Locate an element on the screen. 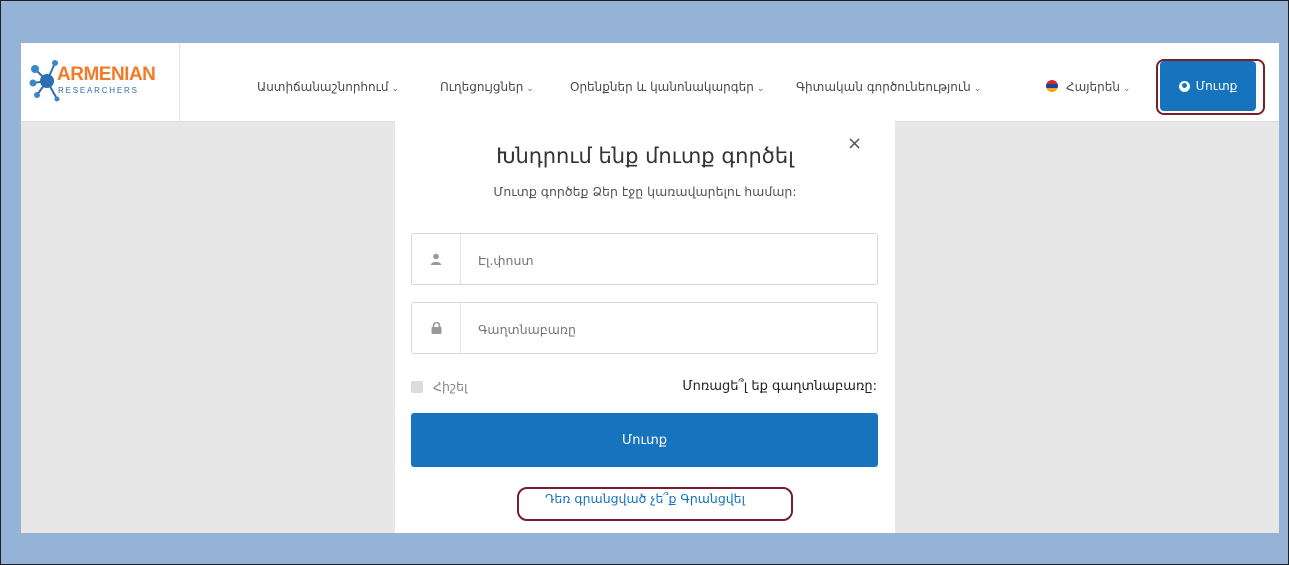 This screenshot has width=1289, height=565. remember-me: Հիշել is located at coordinates (439, 386).